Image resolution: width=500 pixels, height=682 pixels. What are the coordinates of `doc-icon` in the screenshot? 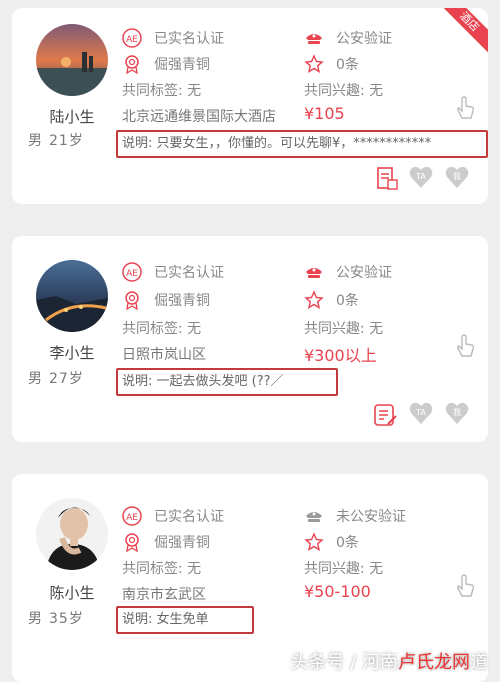 It's located at (387, 179).